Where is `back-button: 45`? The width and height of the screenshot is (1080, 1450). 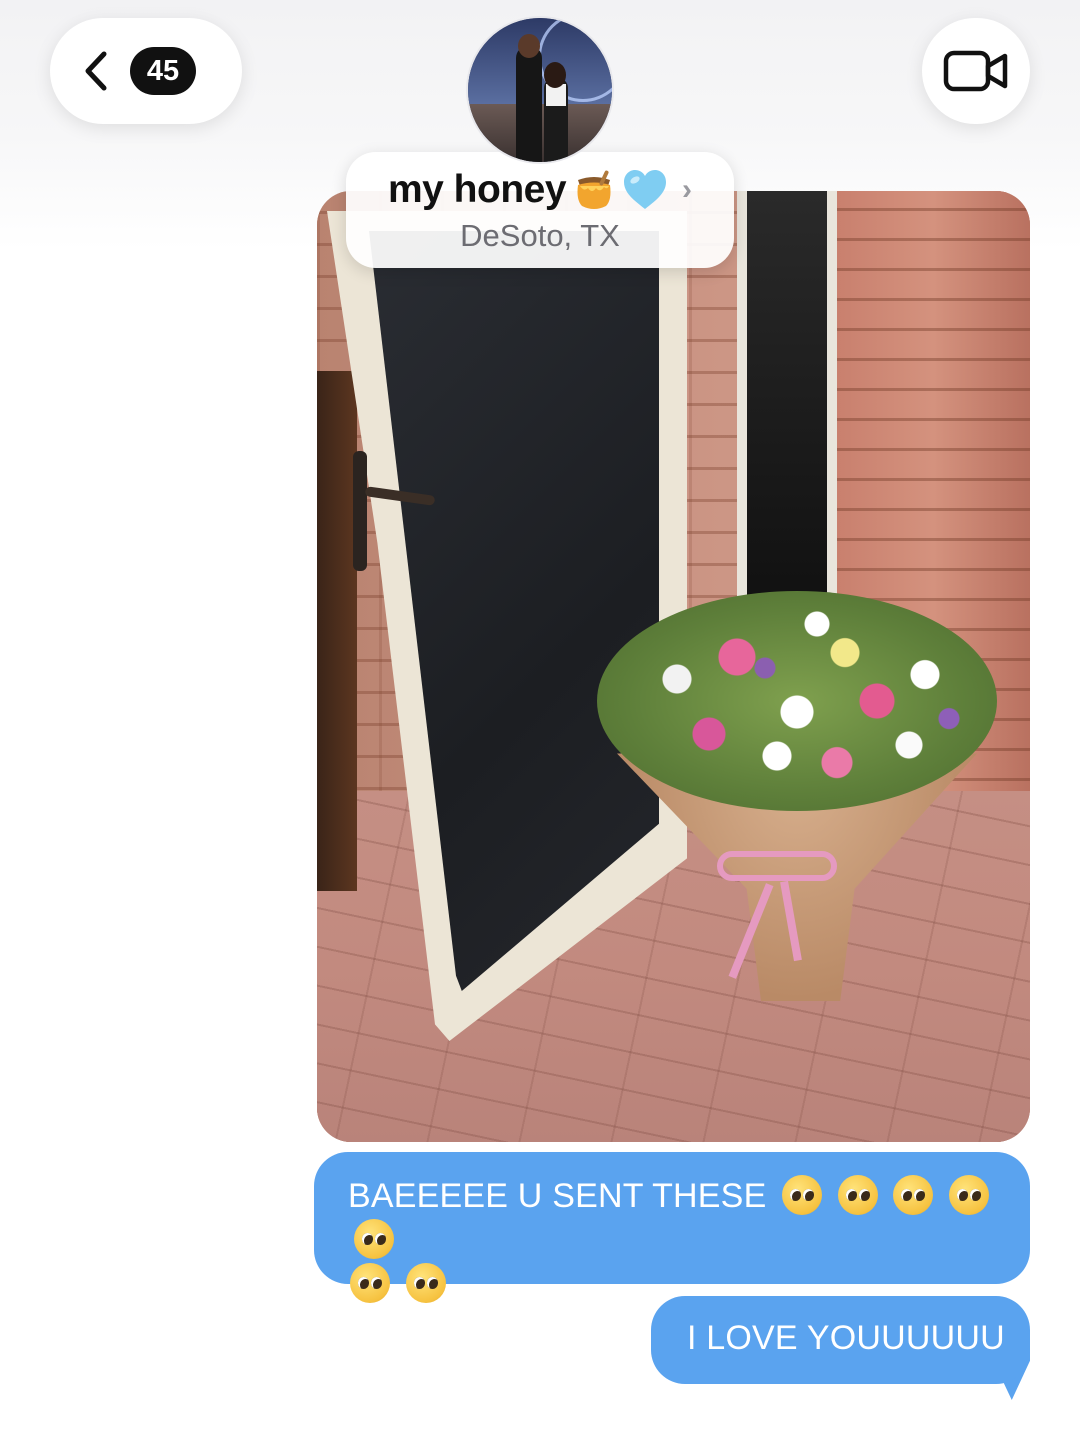
back-button: 45 is located at coordinates (146, 71).